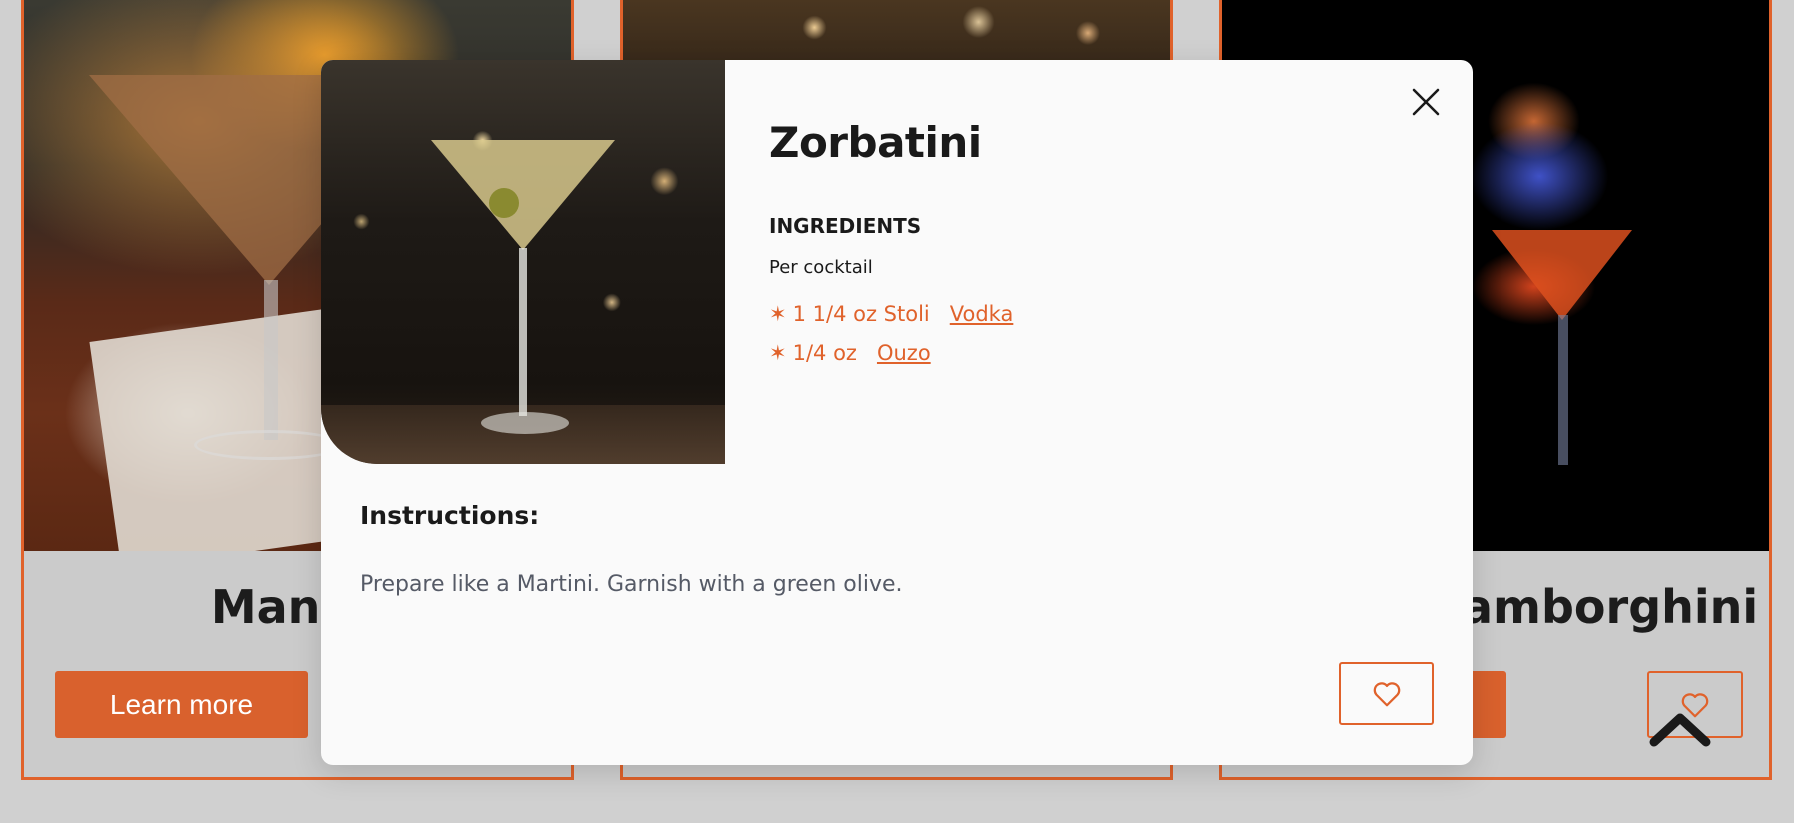  I want to click on ingredient-link-vodka: Vodka, so click(982, 314).